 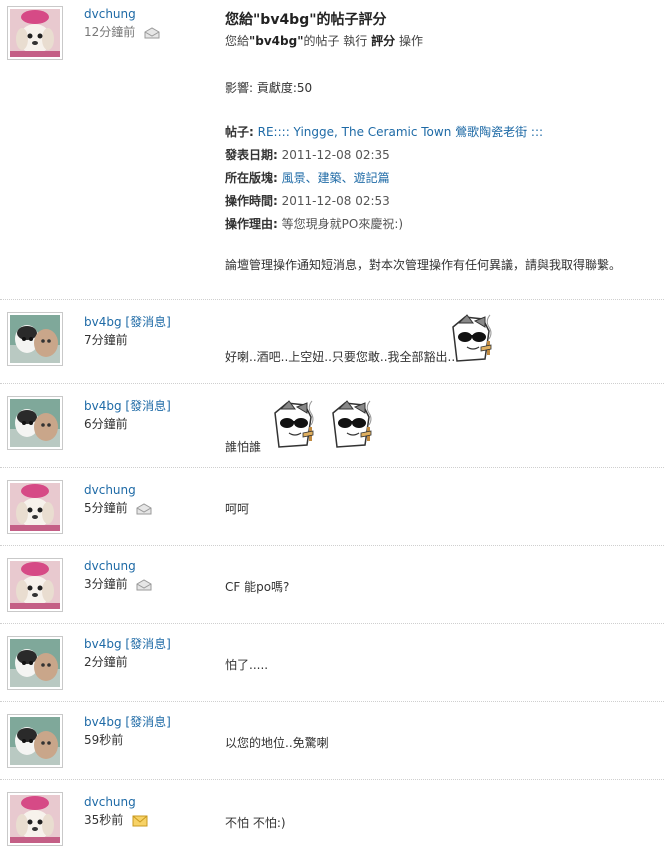 What do you see at coordinates (106, 584) in the screenshot?
I see `time-text: 3分鐘前` at bounding box center [106, 584].